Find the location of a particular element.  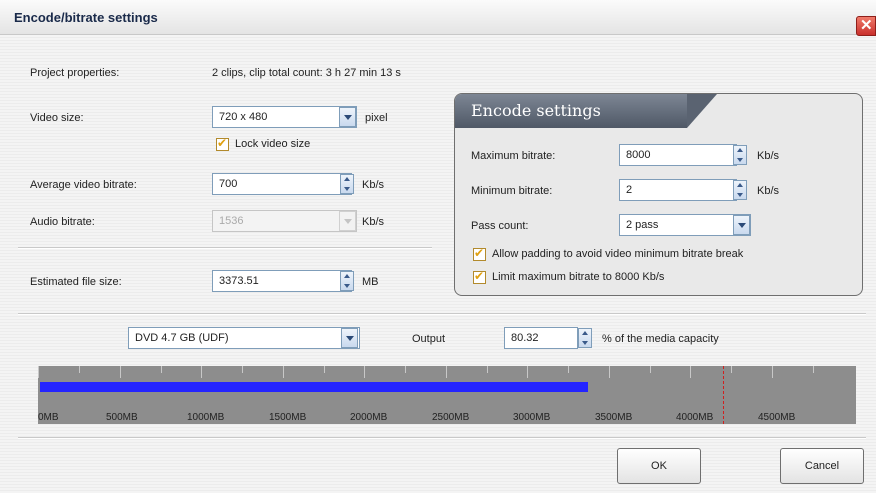

output-percent-value: 80.32 is located at coordinates (525, 338).